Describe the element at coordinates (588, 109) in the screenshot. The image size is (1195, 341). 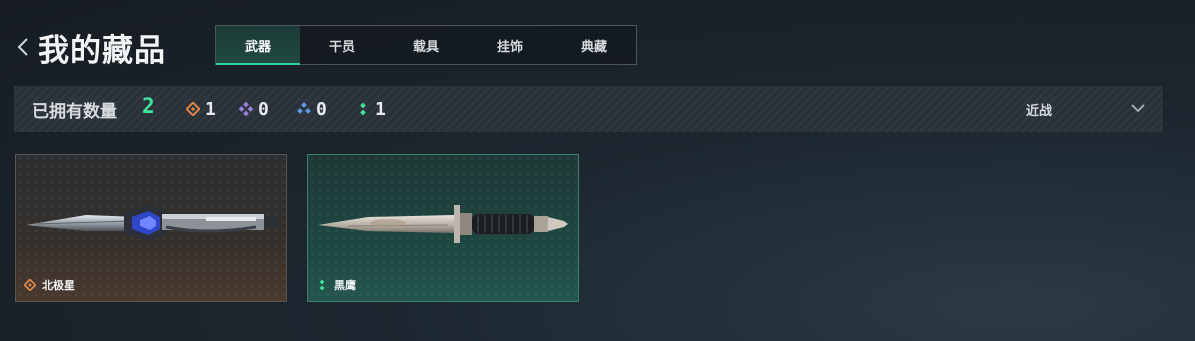
I see `stats-bar: 已拥有数量 2 1 0 0 1 近战` at that location.